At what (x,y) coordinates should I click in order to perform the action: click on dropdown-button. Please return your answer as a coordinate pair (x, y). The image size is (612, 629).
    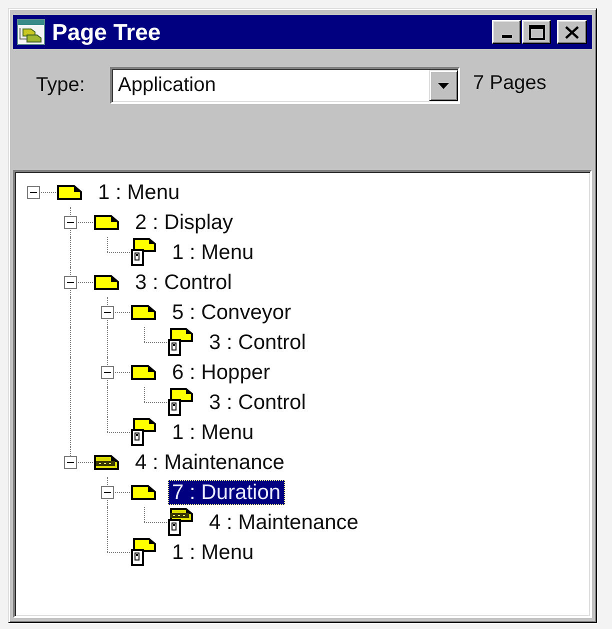
    Looking at the image, I should click on (443, 85).